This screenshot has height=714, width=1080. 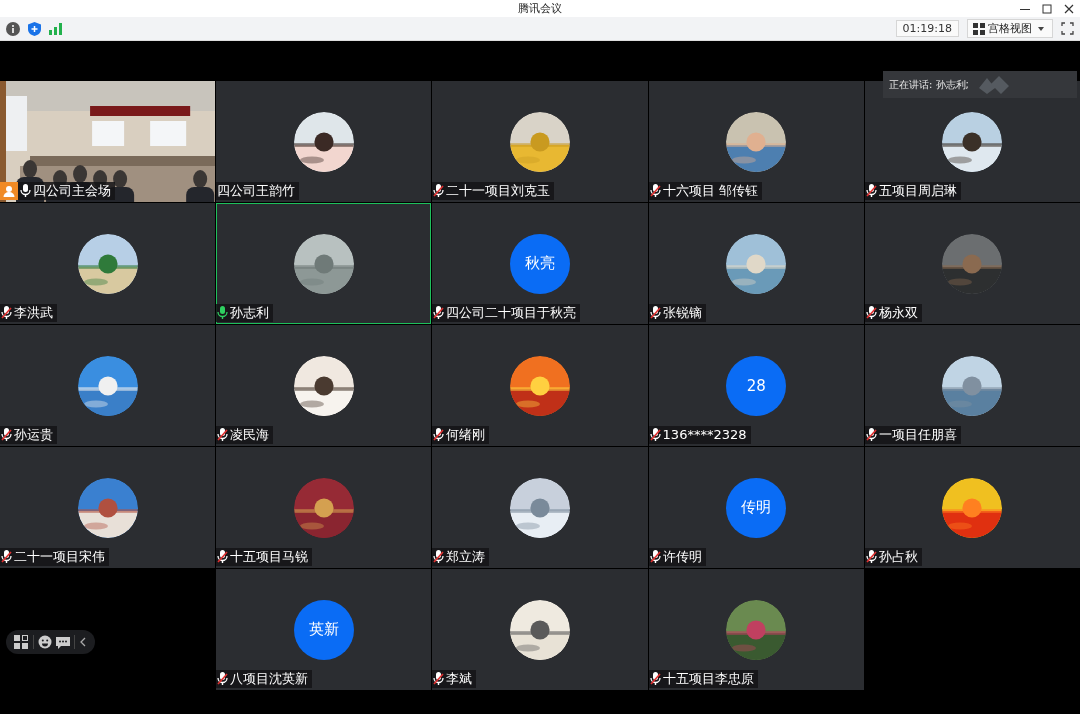 I want to click on participant-name: 五项目周启琳, so click(x=917, y=191).